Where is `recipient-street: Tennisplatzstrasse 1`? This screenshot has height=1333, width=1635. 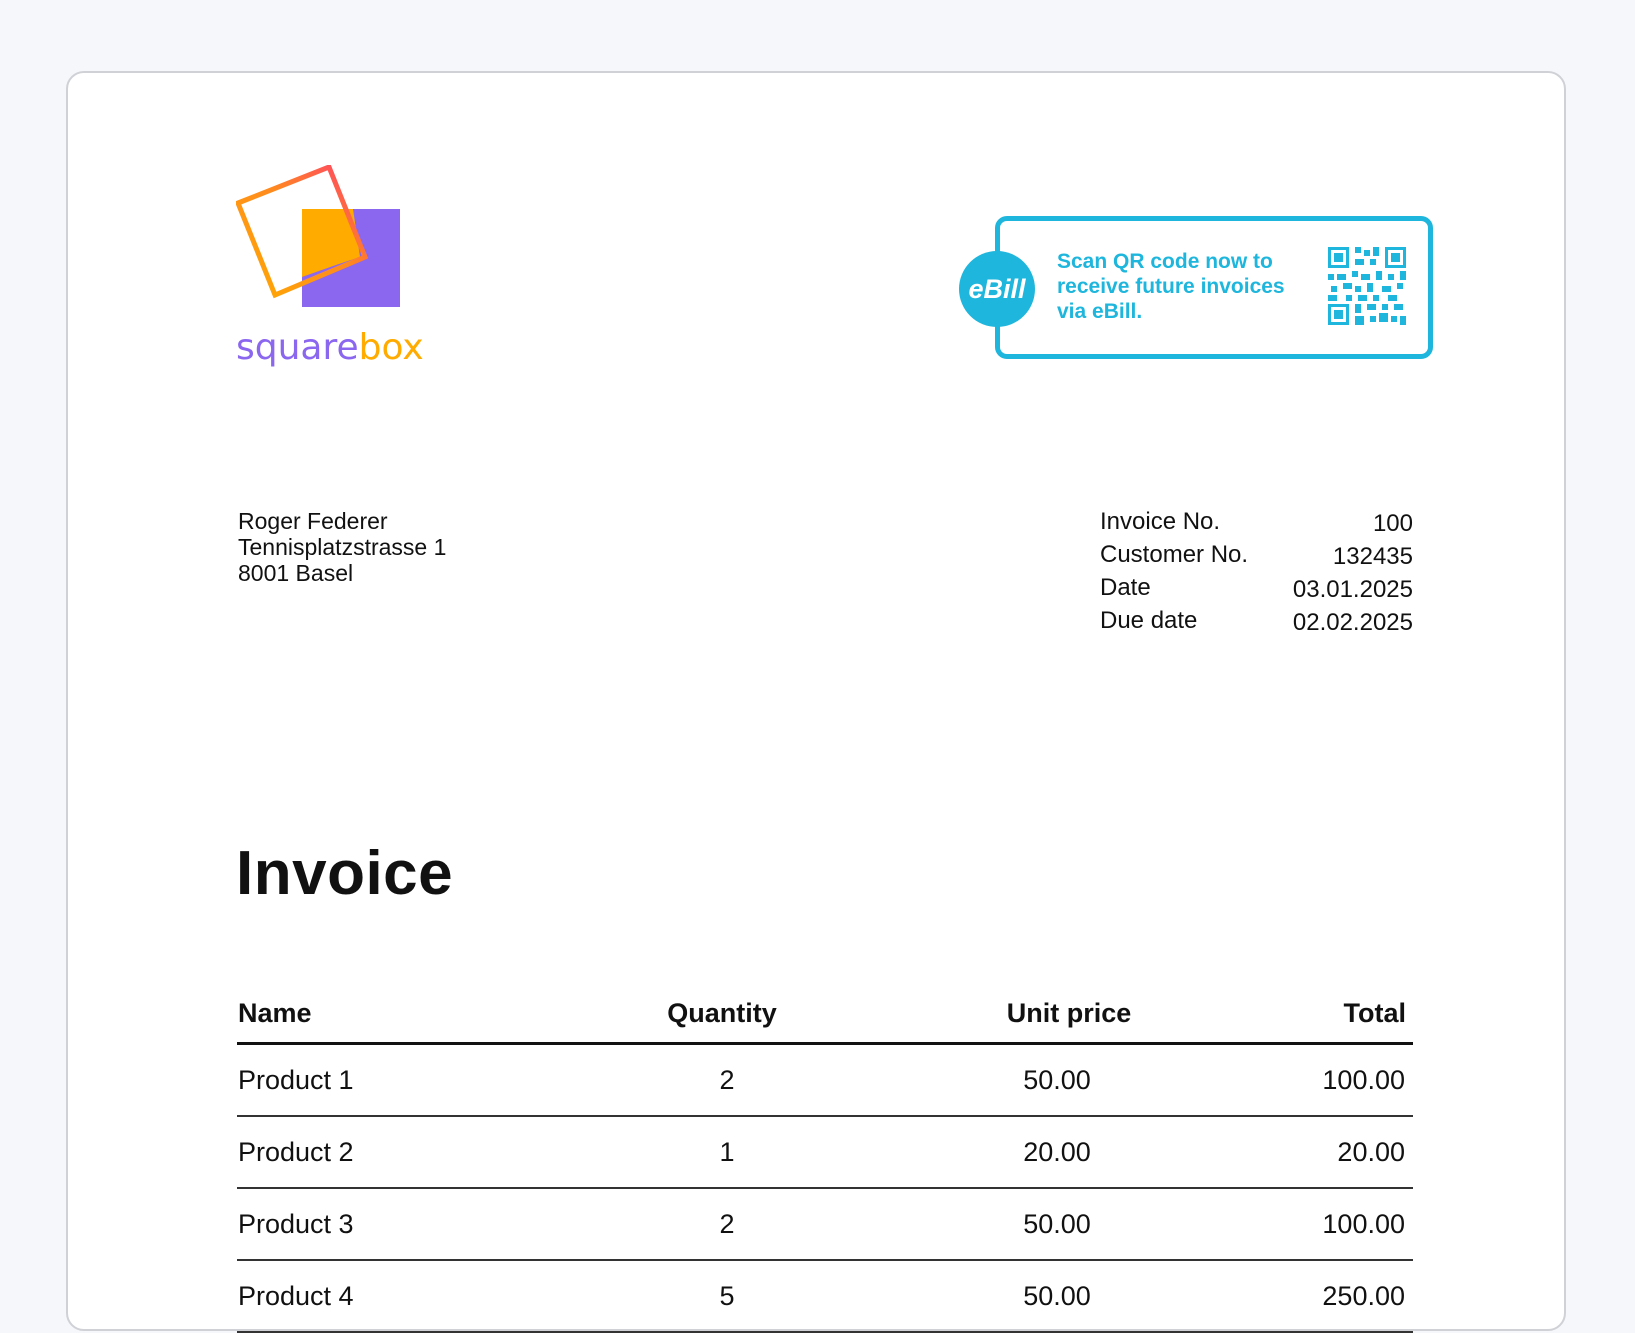 recipient-street: Tennisplatzstrasse 1 is located at coordinates (342, 547).